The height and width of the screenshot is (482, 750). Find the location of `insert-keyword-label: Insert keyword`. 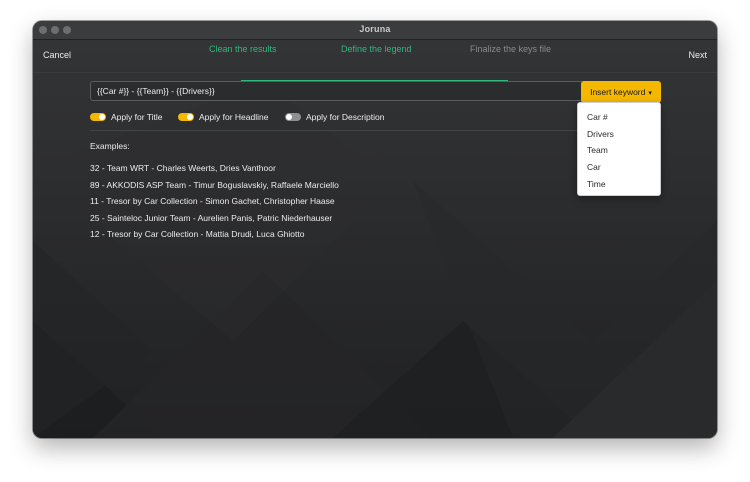

insert-keyword-label: Insert keyword is located at coordinates (618, 92).